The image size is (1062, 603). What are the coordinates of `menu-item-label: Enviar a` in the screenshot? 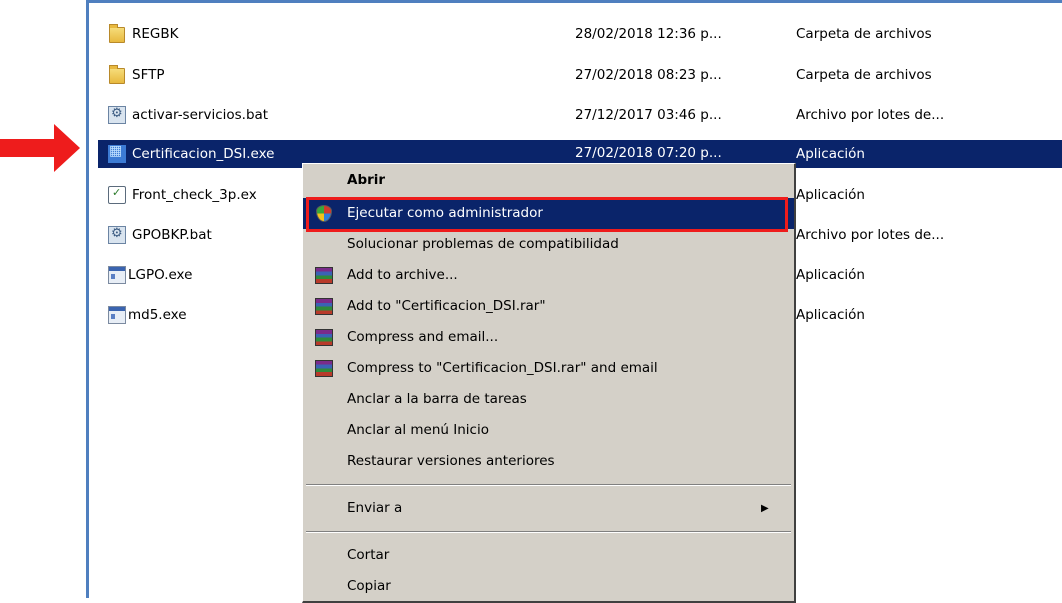 It's located at (375, 508).